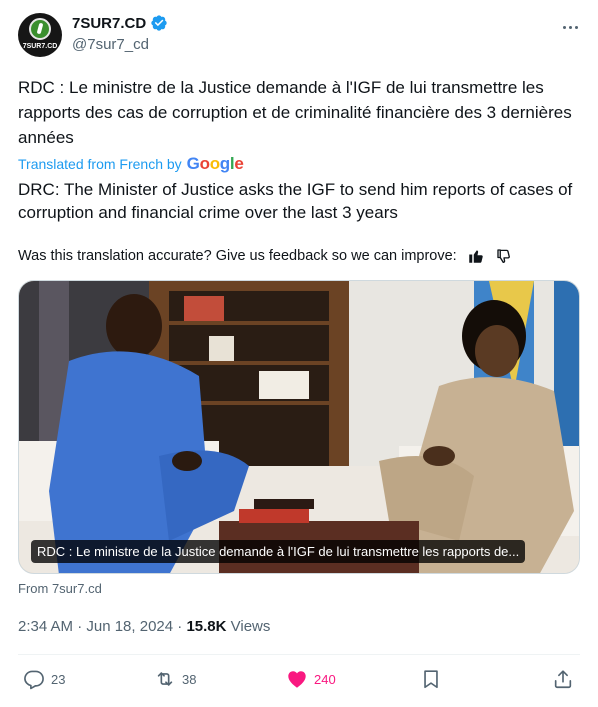 This screenshot has height=707, width=598. Describe the element at coordinates (248, 626) in the screenshot. I see `views-label: Views` at that location.